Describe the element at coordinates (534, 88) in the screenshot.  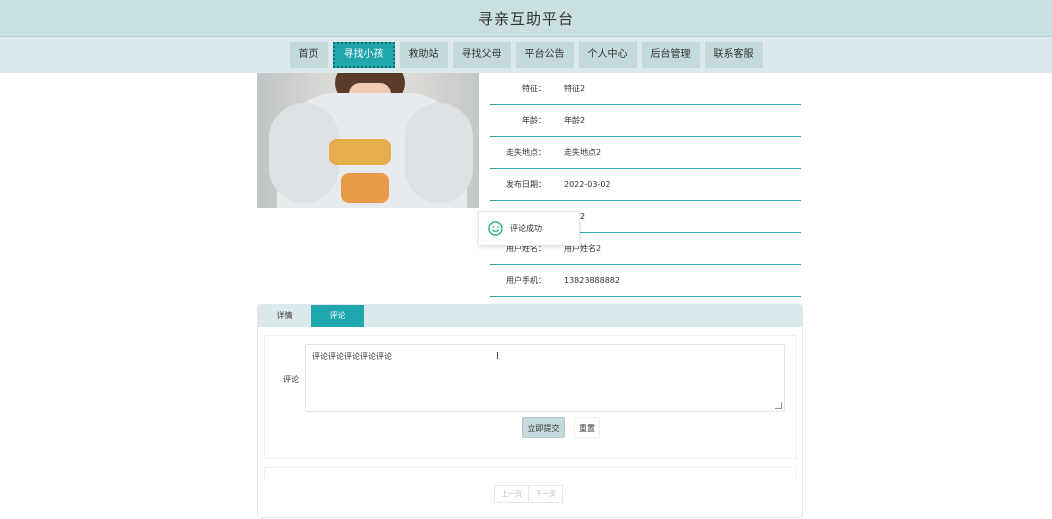
I see `detail-label: 特征：` at that location.